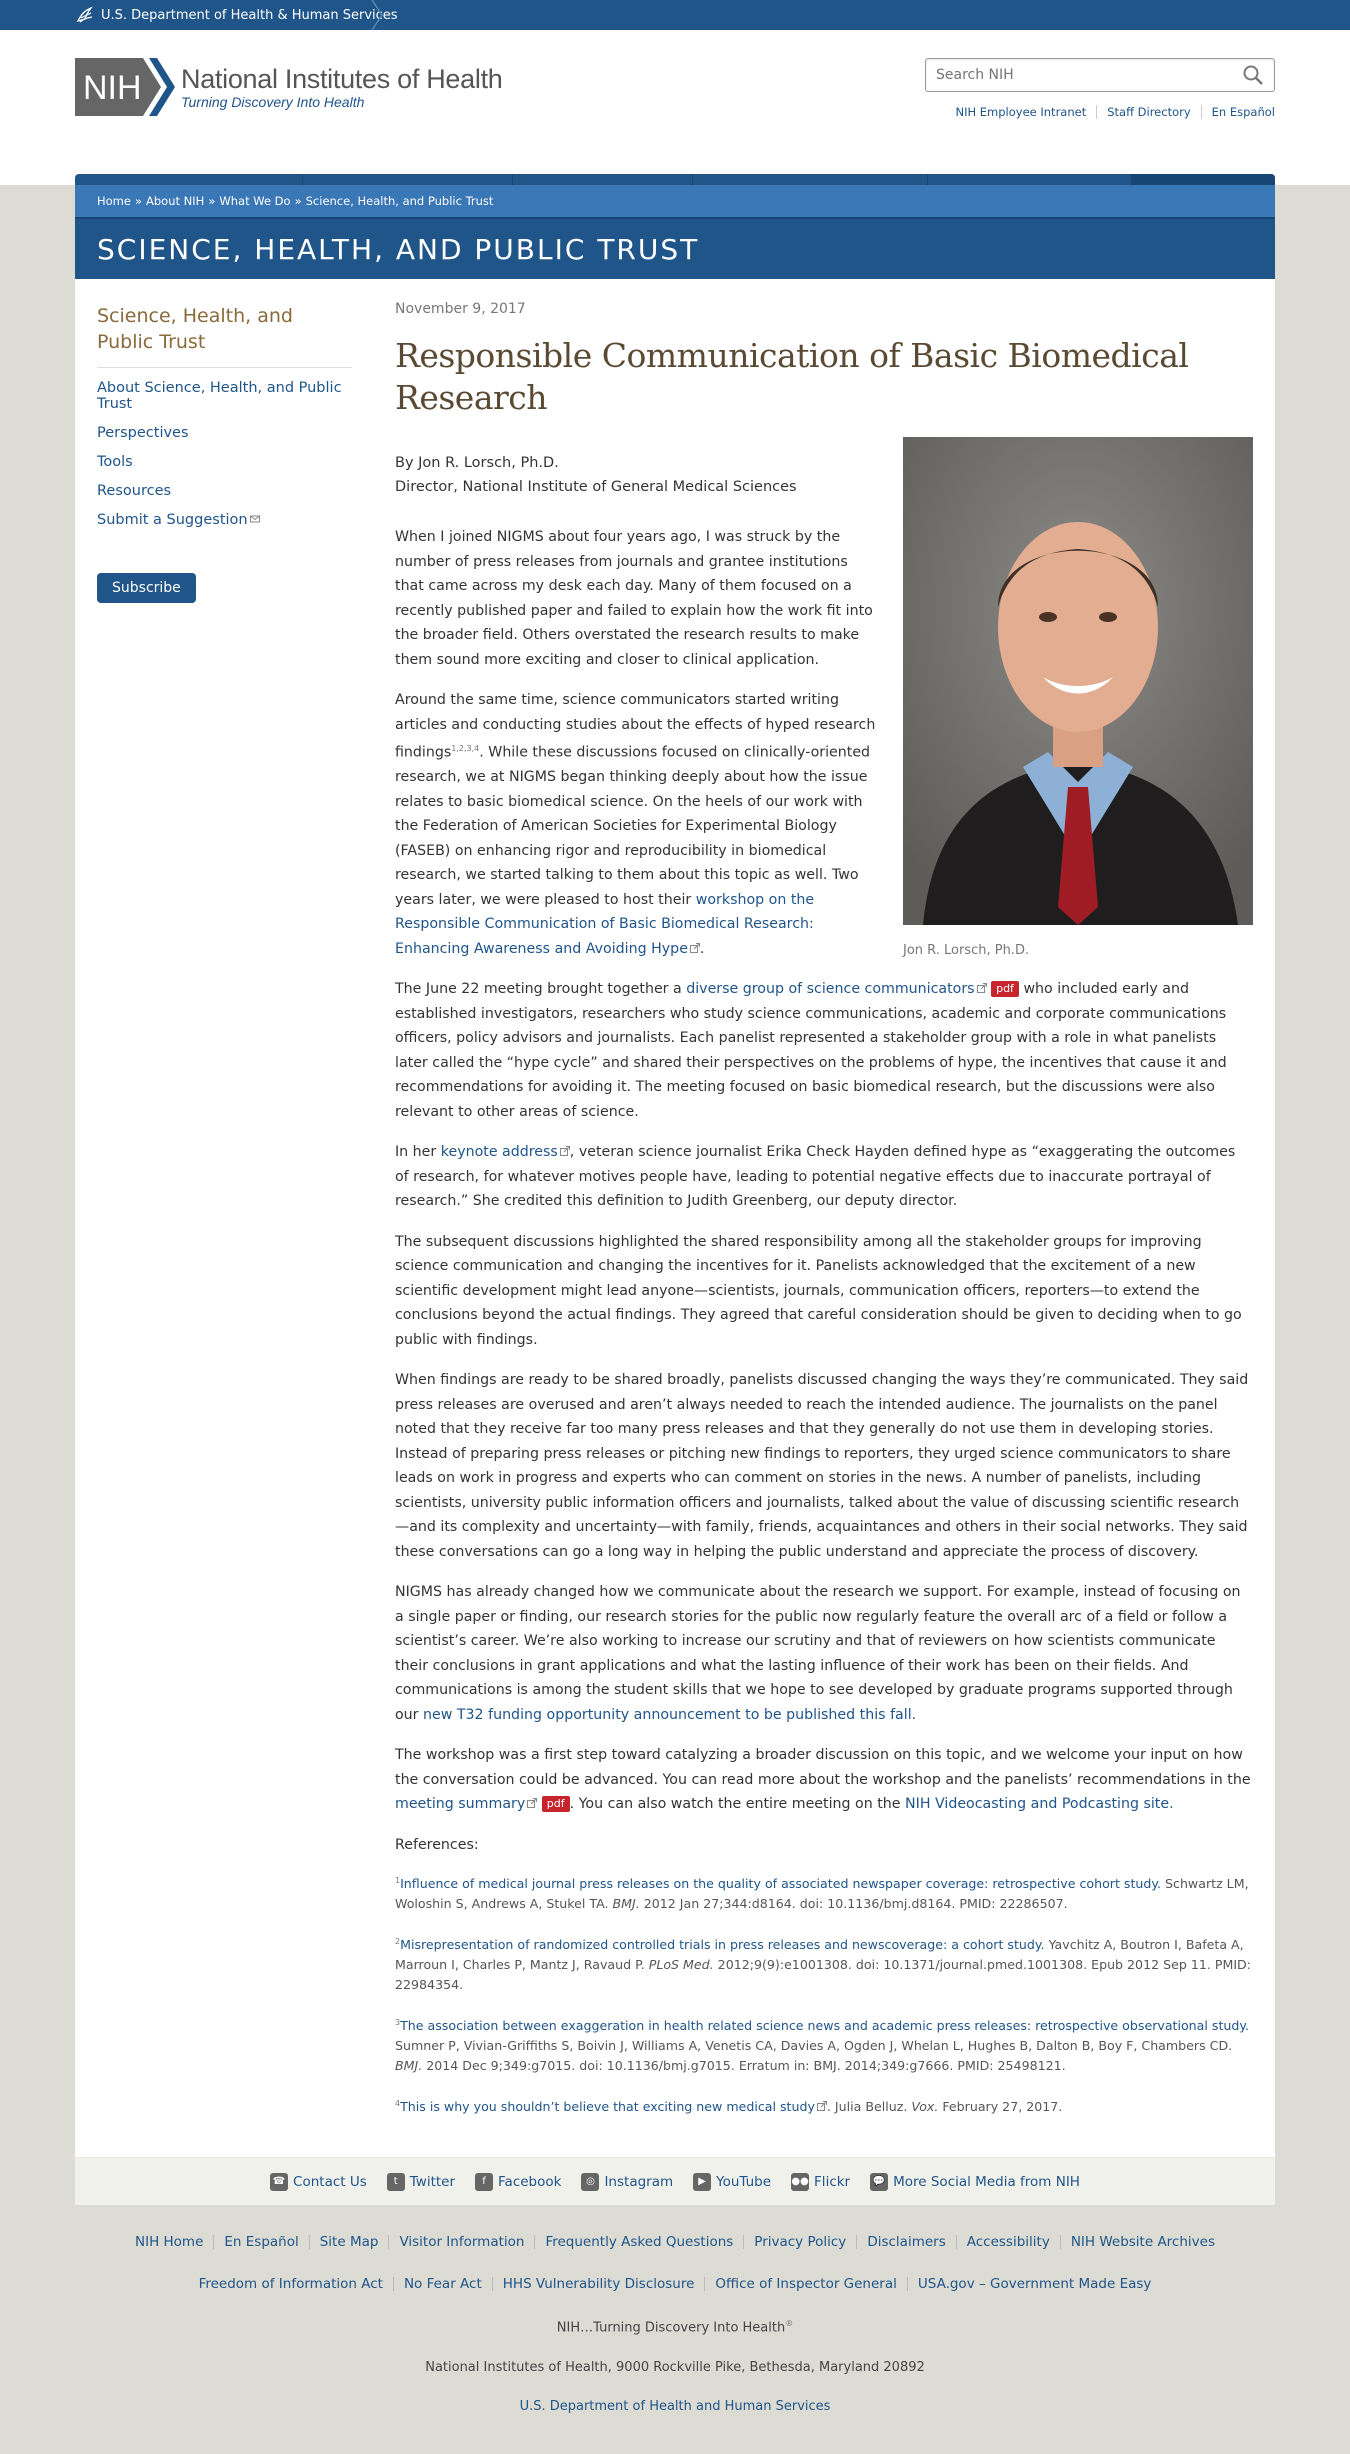  Describe the element at coordinates (219, 396) in the screenshot. I see `sidebar-item-about: About Science, Health, and Public Trust` at that location.